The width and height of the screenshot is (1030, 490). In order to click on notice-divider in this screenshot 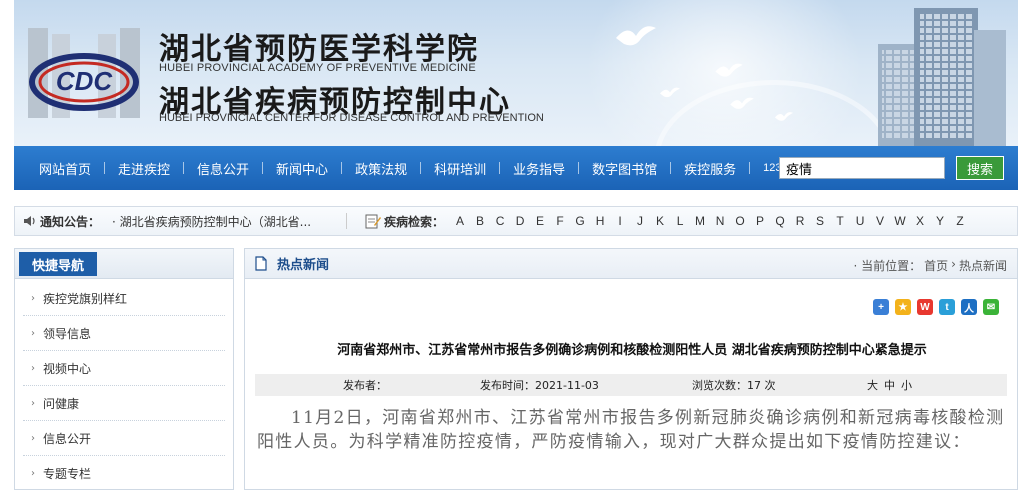, I will do `click(347, 221)`.